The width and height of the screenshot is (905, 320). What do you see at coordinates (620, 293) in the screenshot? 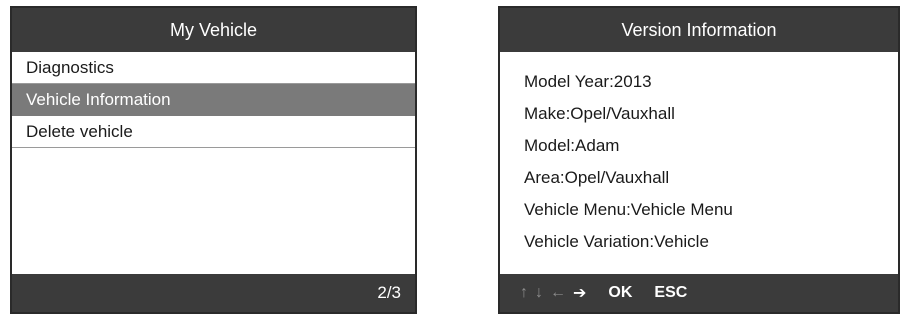
I see `ok-button: OK` at bounding box center [620, 293].